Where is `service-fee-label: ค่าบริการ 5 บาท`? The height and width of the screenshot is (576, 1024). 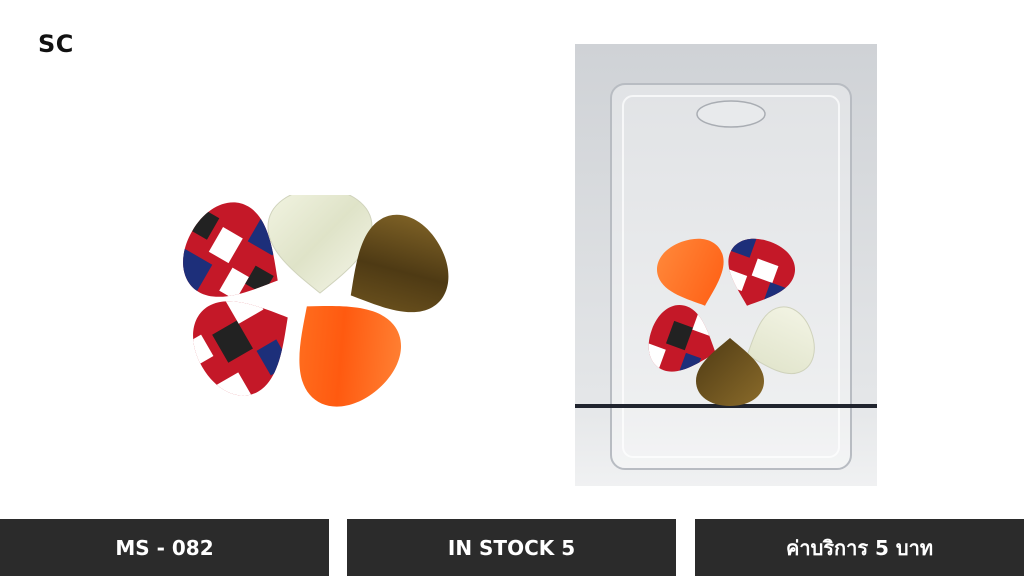 service-fee-label: ค่าบริการ 5 บาท is located at coordinates (859, 547).